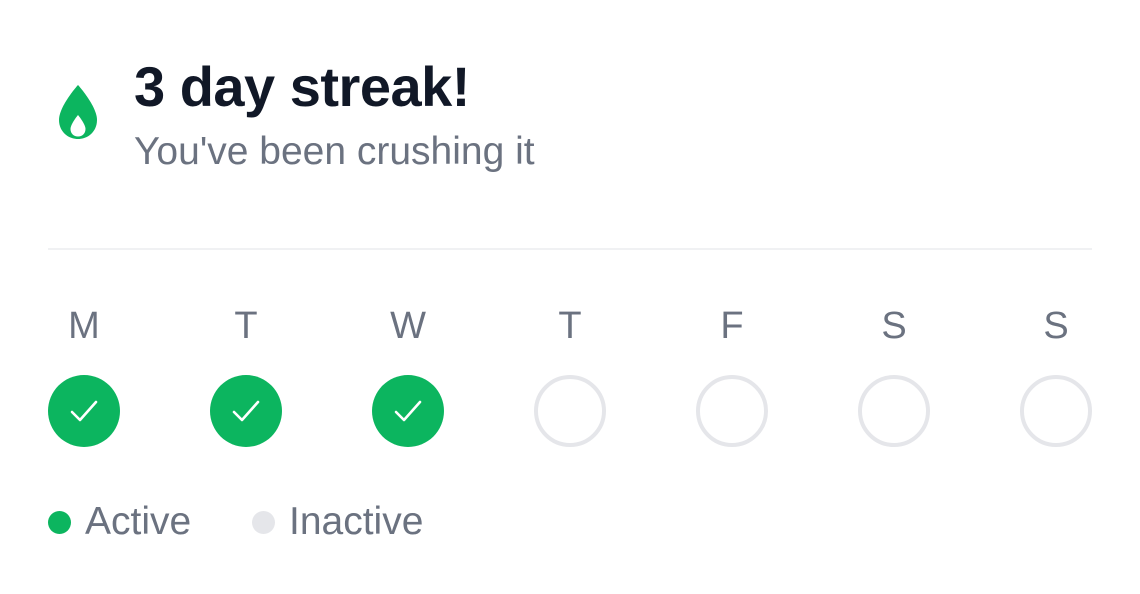 This screenshot has height=594, width=1140. What do you see at coordinates (78, 112) in the screenshot?
I see `flame-icon` at bounding box center [78, 112].